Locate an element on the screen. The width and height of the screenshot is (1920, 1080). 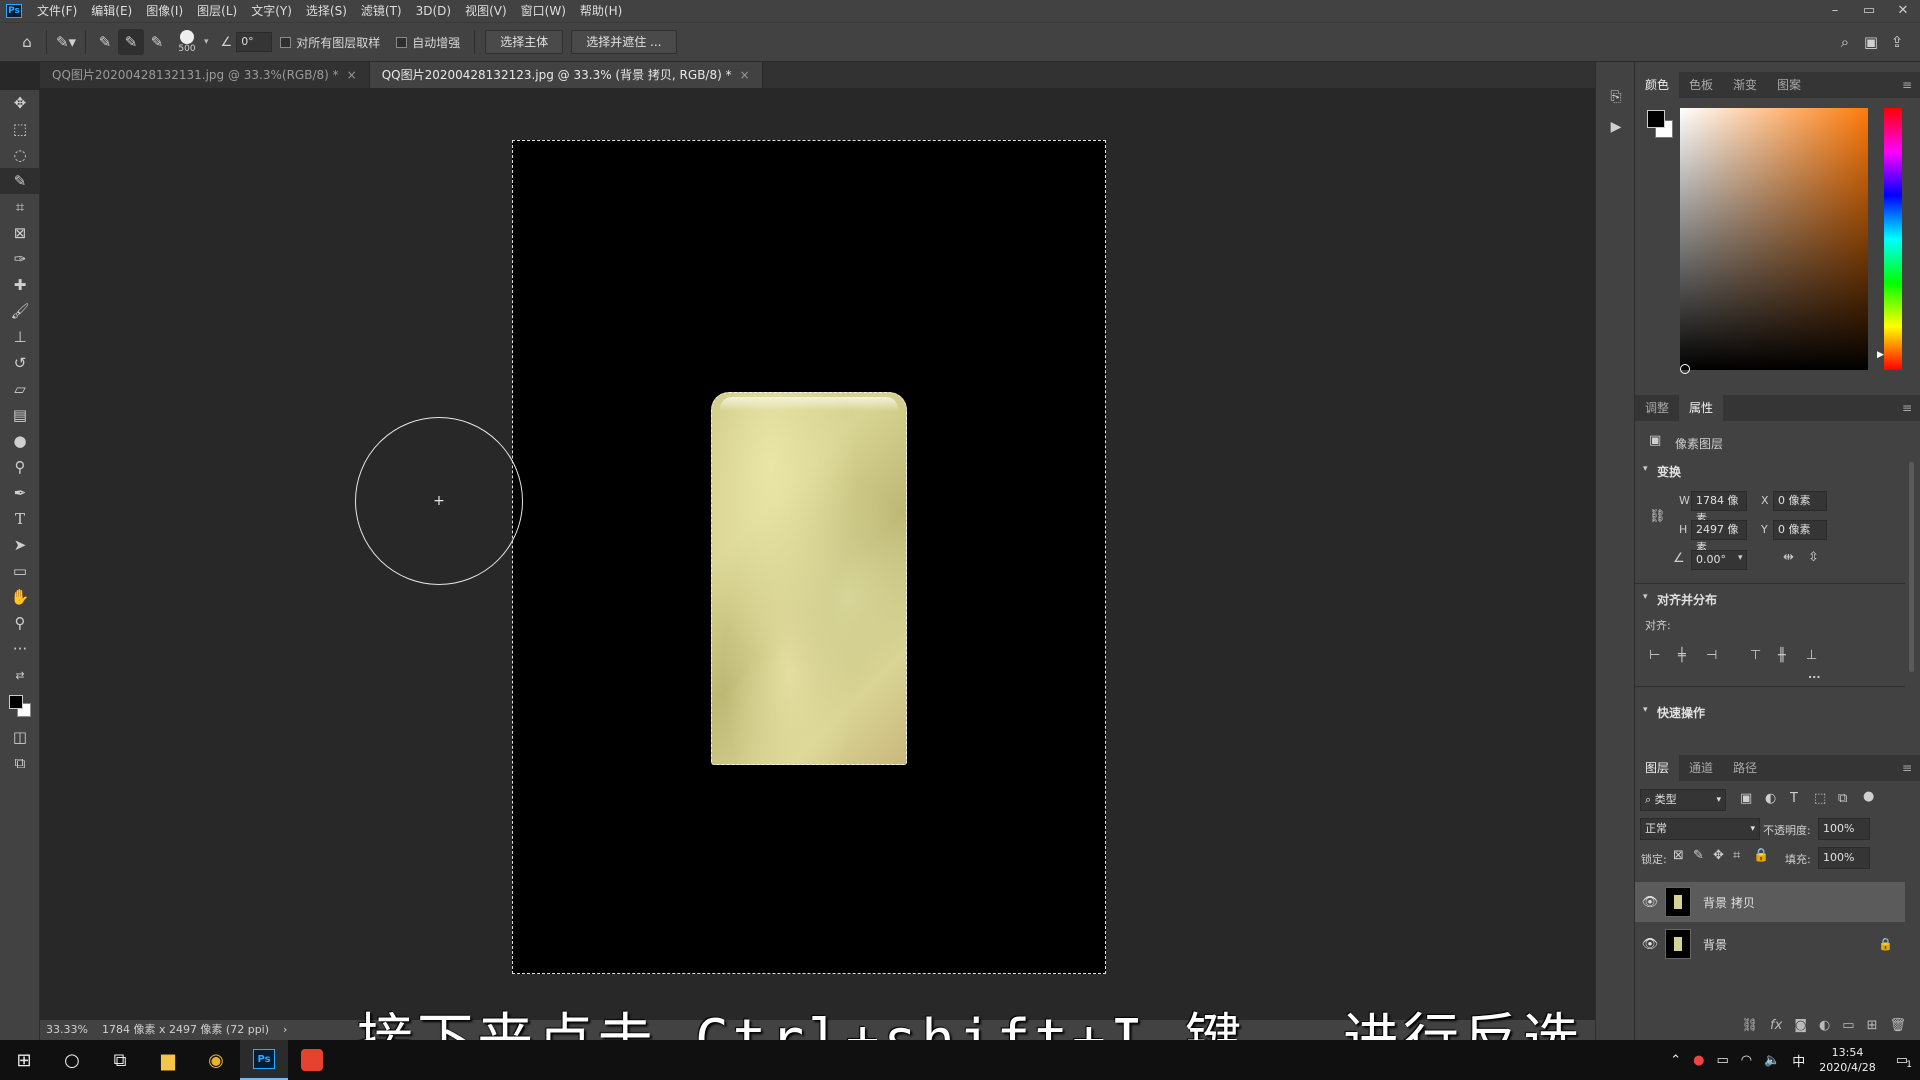
quick-selection-tool-preset-icon: ✎▾ is located at coordinates (66, 42).